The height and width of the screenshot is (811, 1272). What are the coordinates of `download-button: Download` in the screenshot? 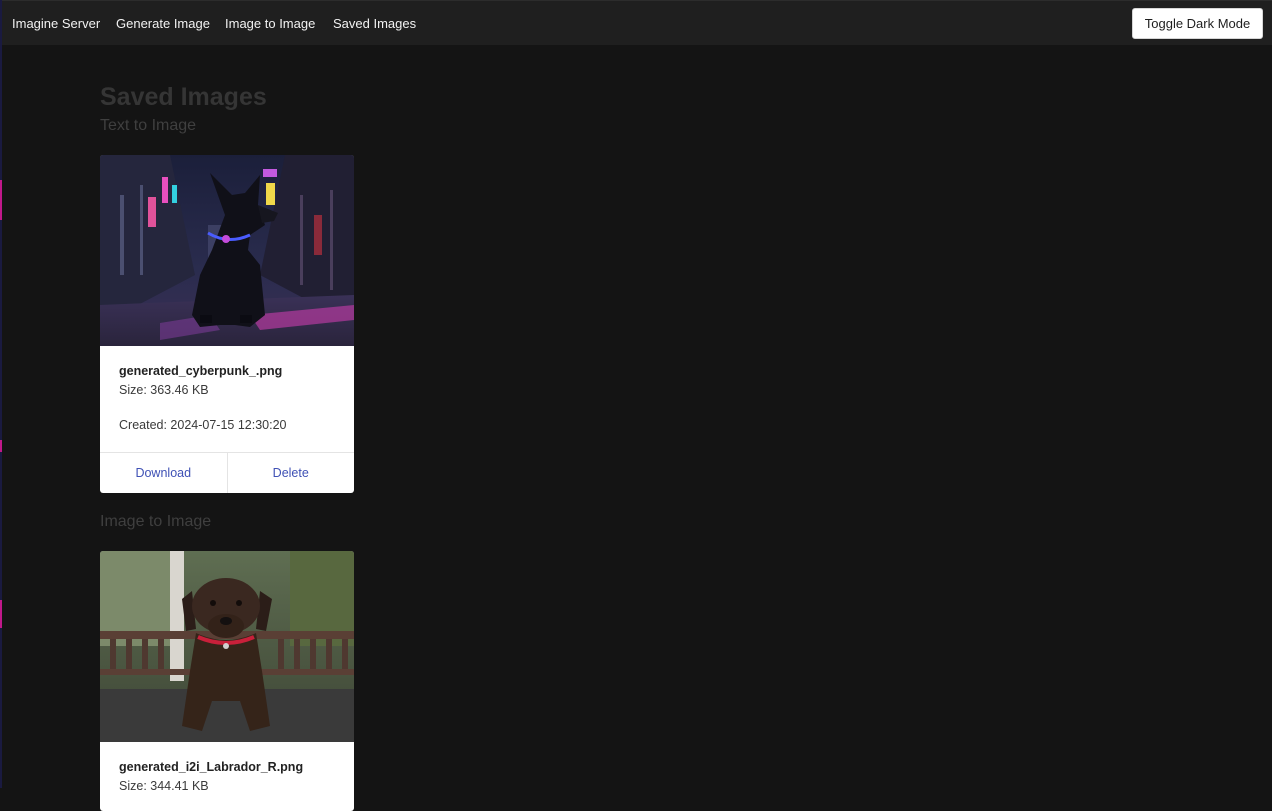 It's located at (163, 473).